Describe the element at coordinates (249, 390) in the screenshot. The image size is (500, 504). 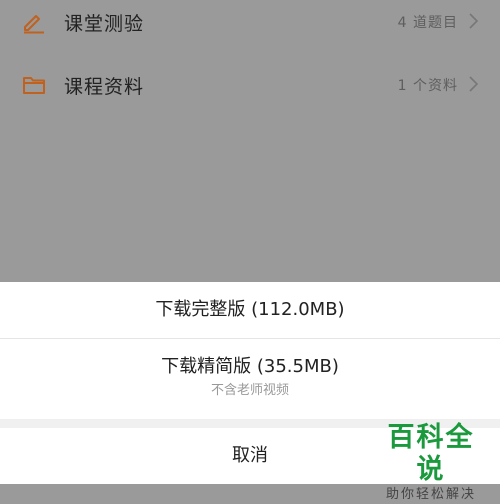
I see `download-lite-note: 不含老师视频` at that location.